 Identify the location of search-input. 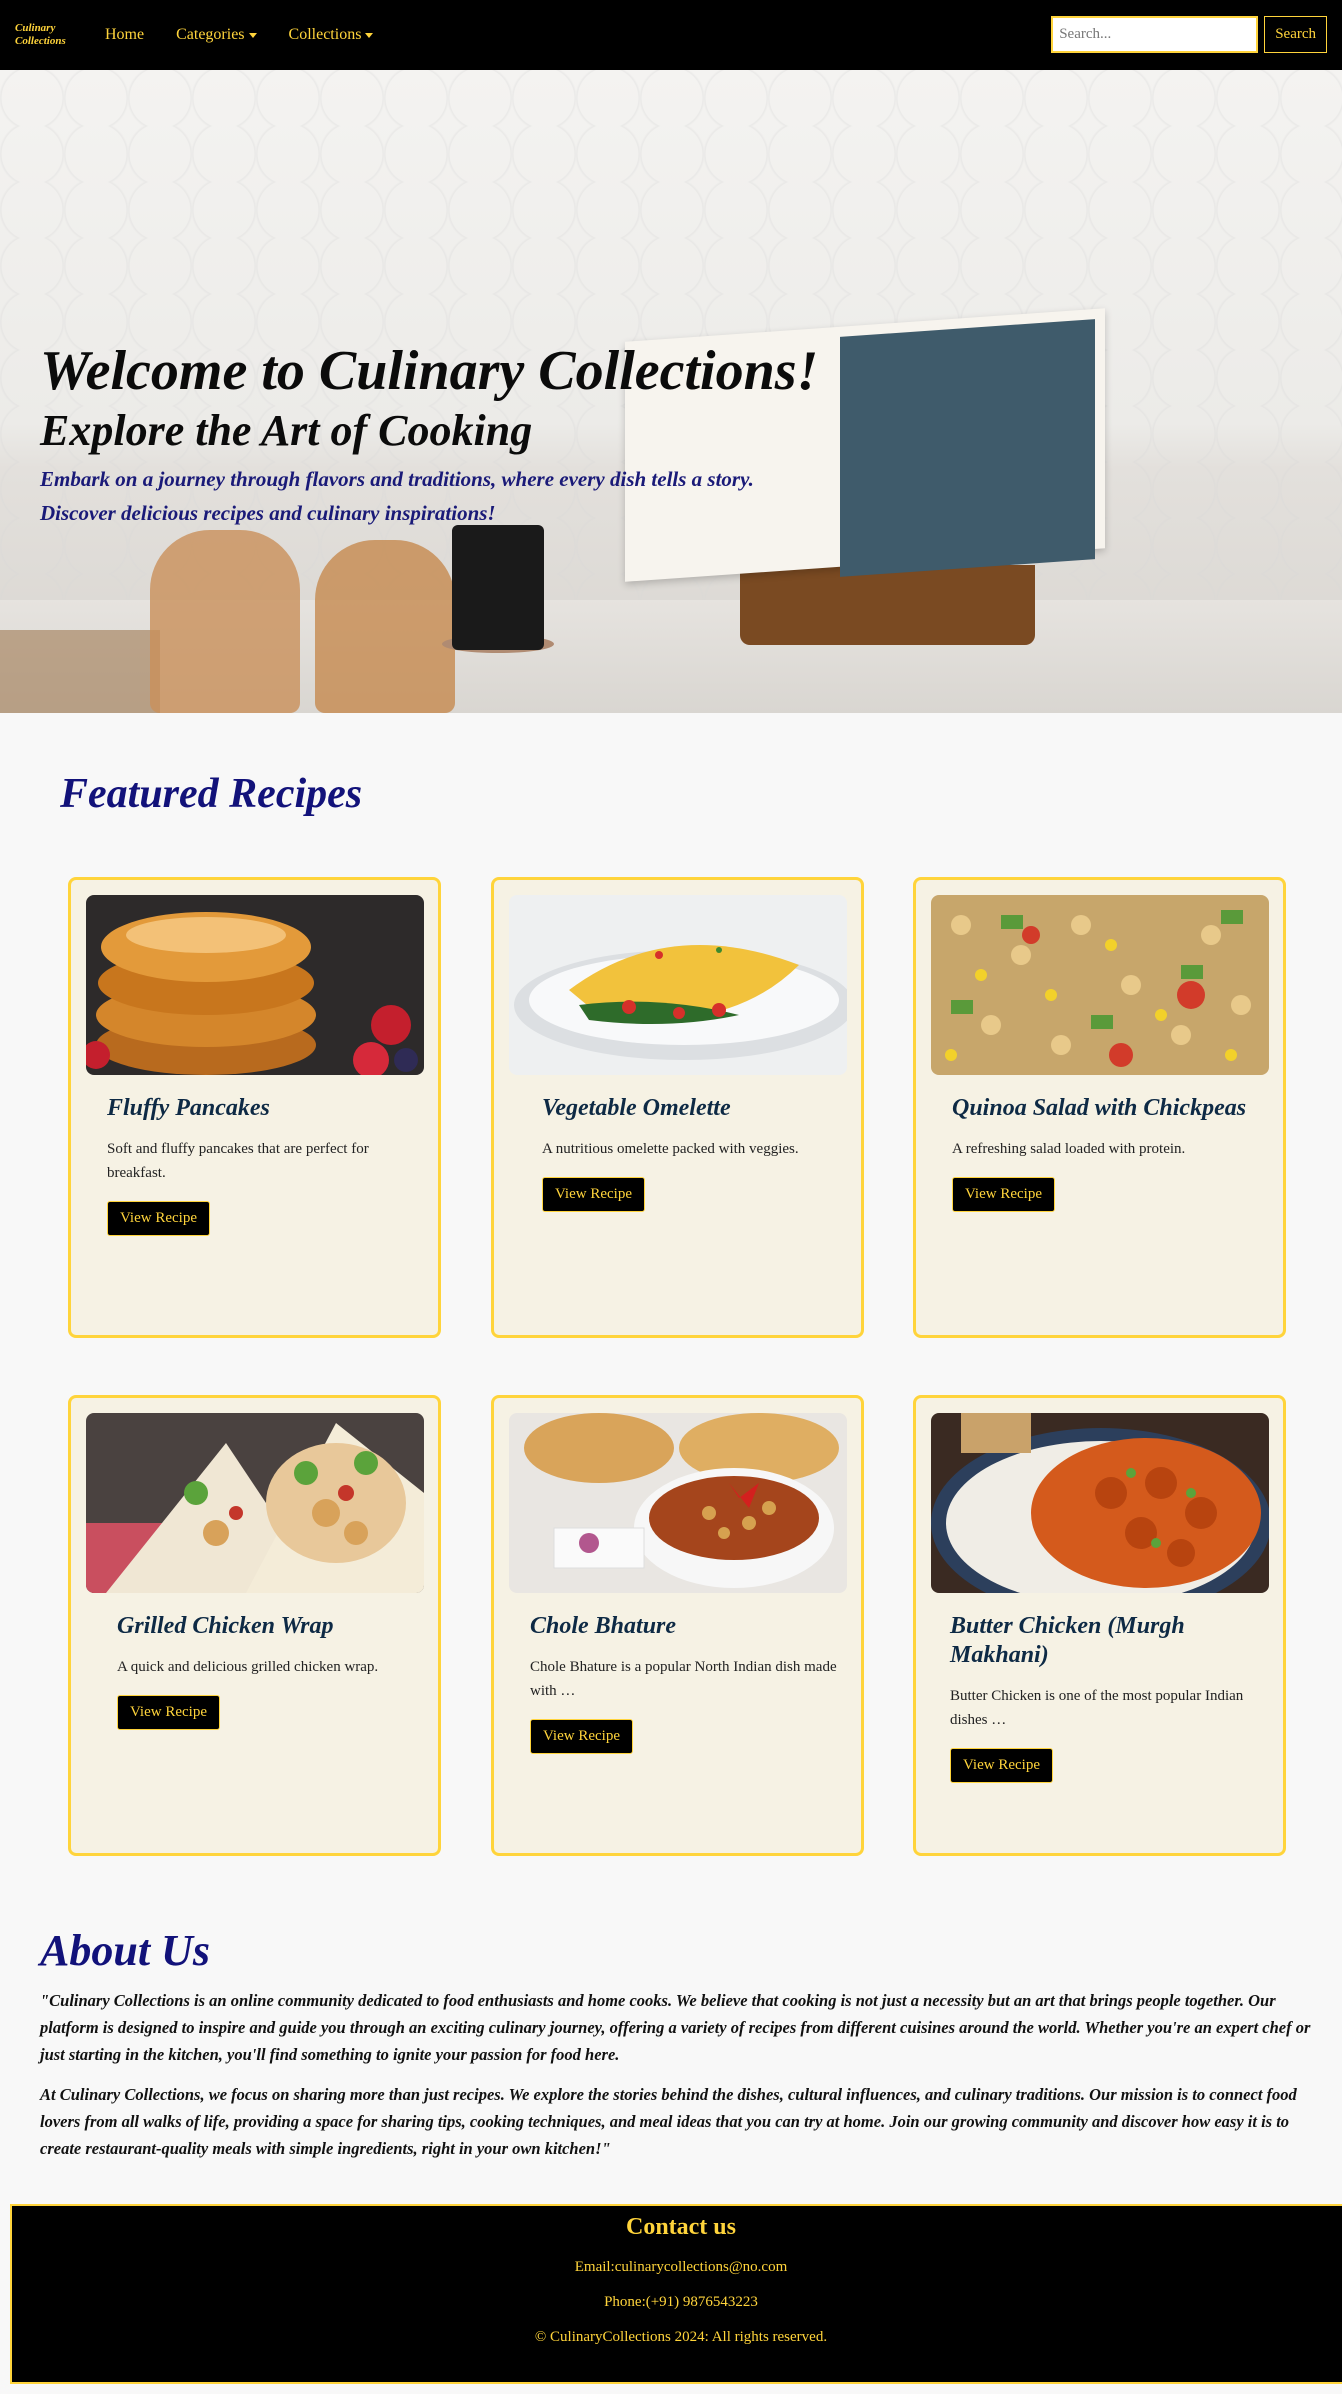
(1155, 34).